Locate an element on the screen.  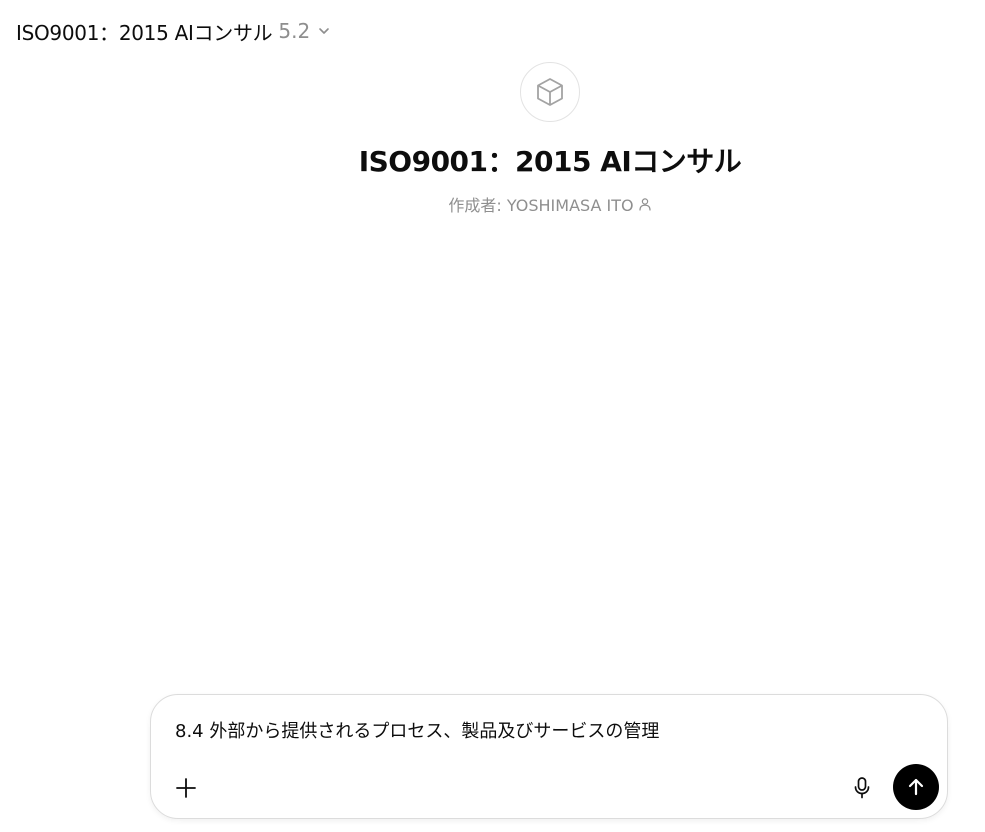
arrow-up-icon is located at coordinates (916, 787).